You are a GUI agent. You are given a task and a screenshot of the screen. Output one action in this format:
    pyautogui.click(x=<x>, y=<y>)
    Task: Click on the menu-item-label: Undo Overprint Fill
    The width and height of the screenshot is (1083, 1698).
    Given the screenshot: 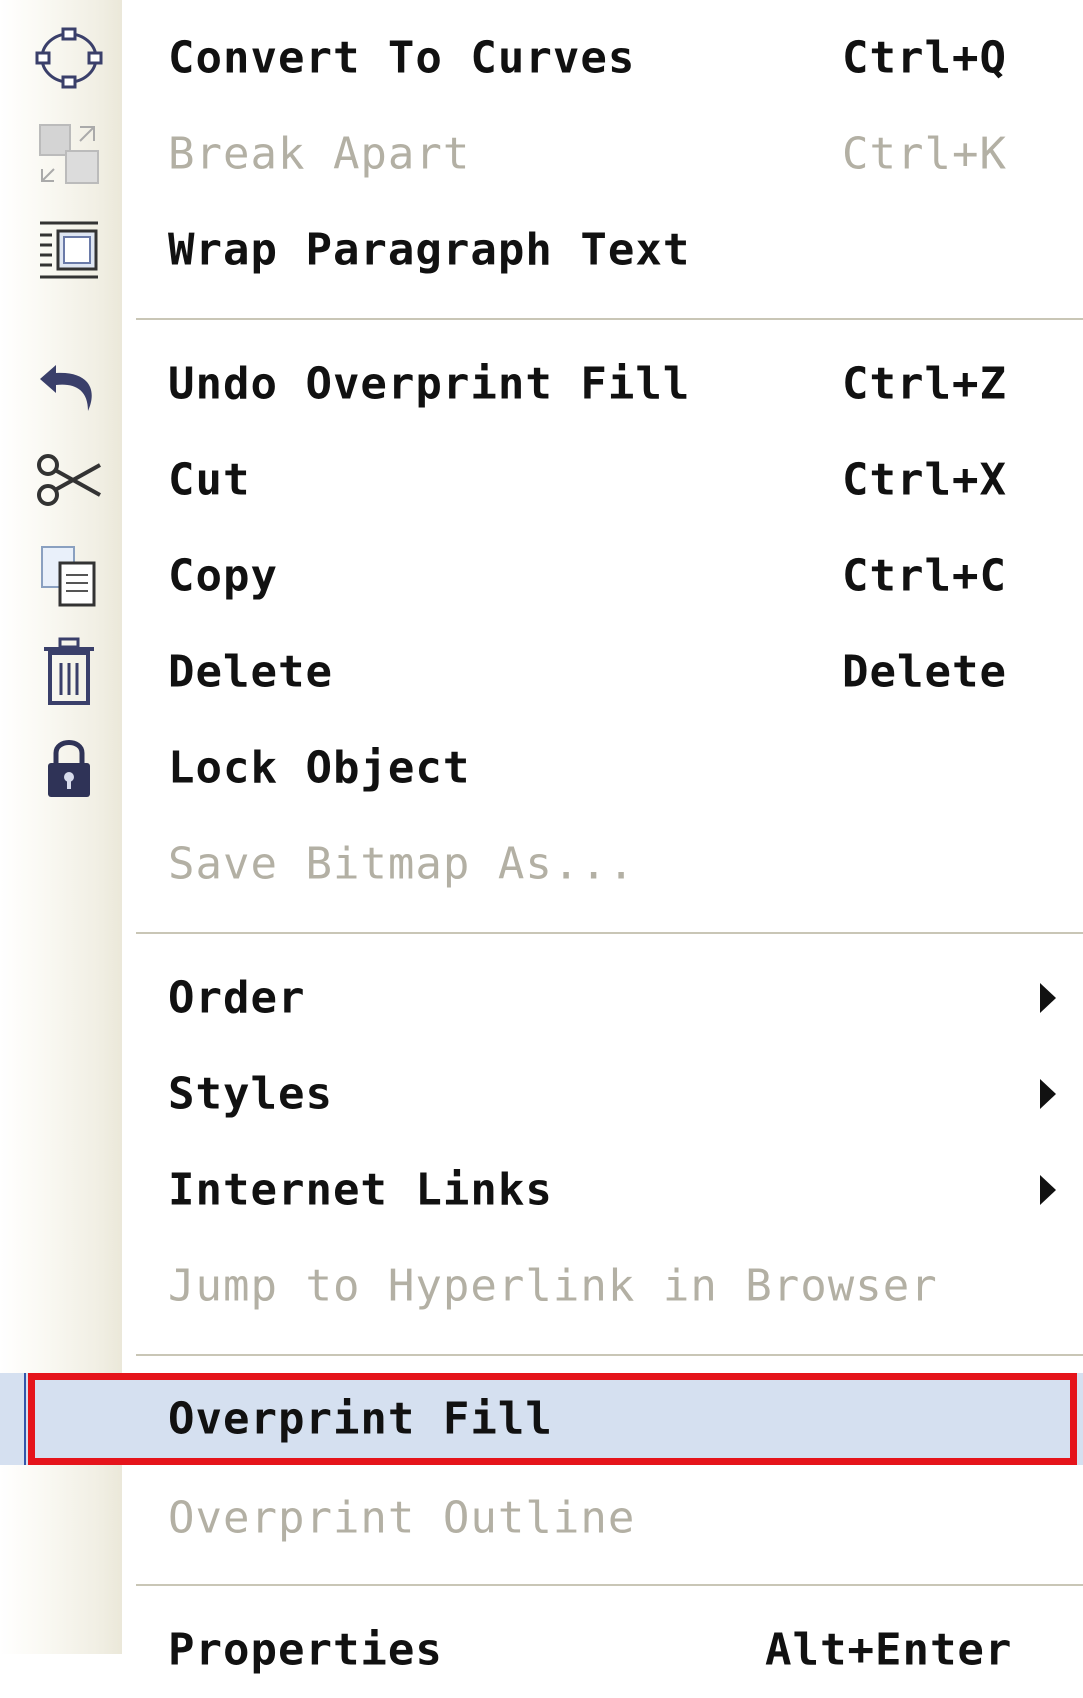 What is the action you would take?
    pyautogui.click(x=429, y=384)
    